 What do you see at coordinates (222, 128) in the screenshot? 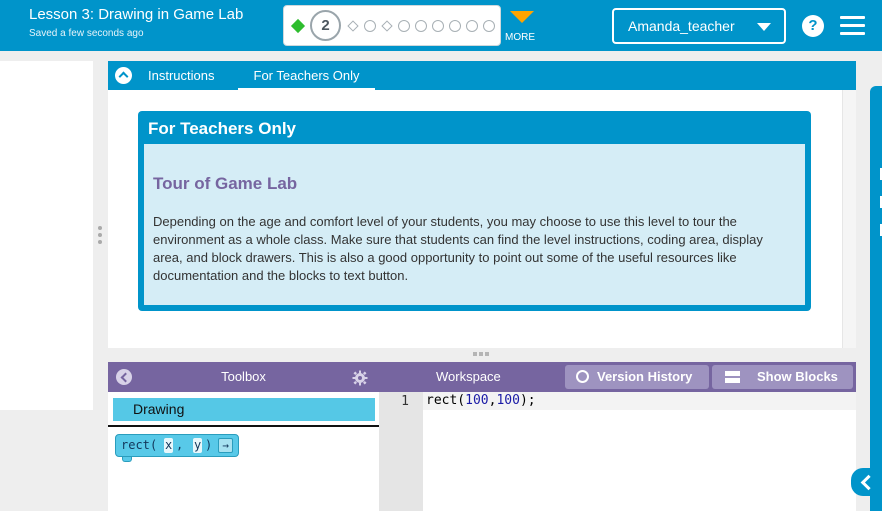
I see `teacher-card-title: For Teachers Only` at bounding box center [222, 128].